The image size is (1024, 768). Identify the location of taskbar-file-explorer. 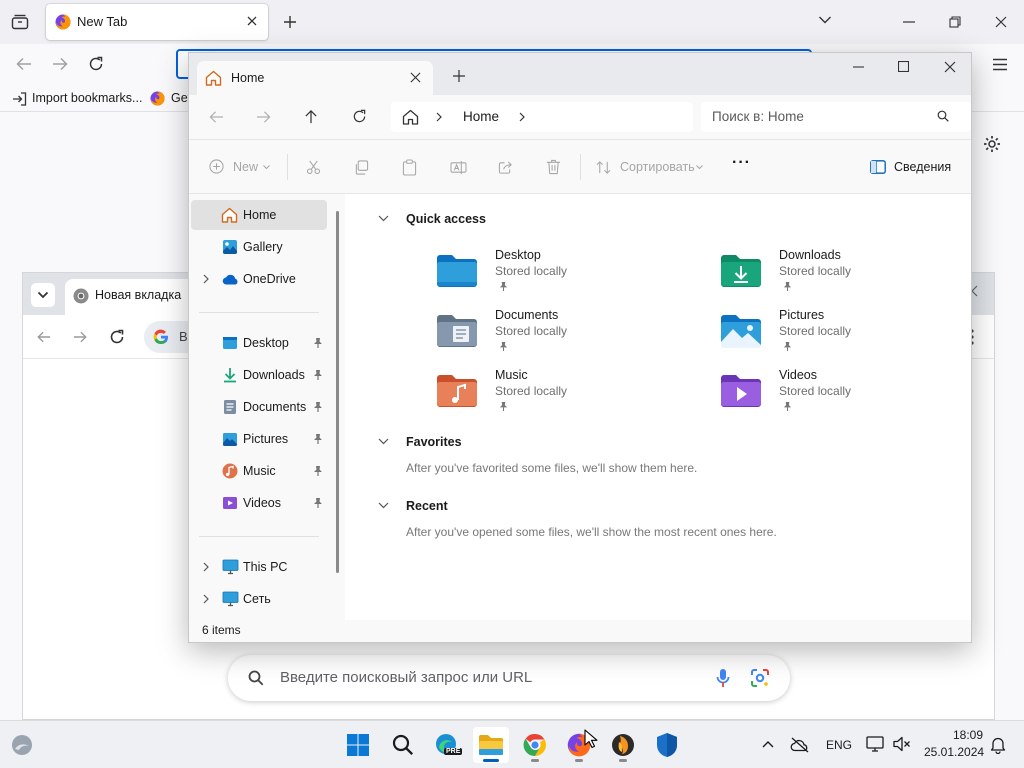
(491, 745).